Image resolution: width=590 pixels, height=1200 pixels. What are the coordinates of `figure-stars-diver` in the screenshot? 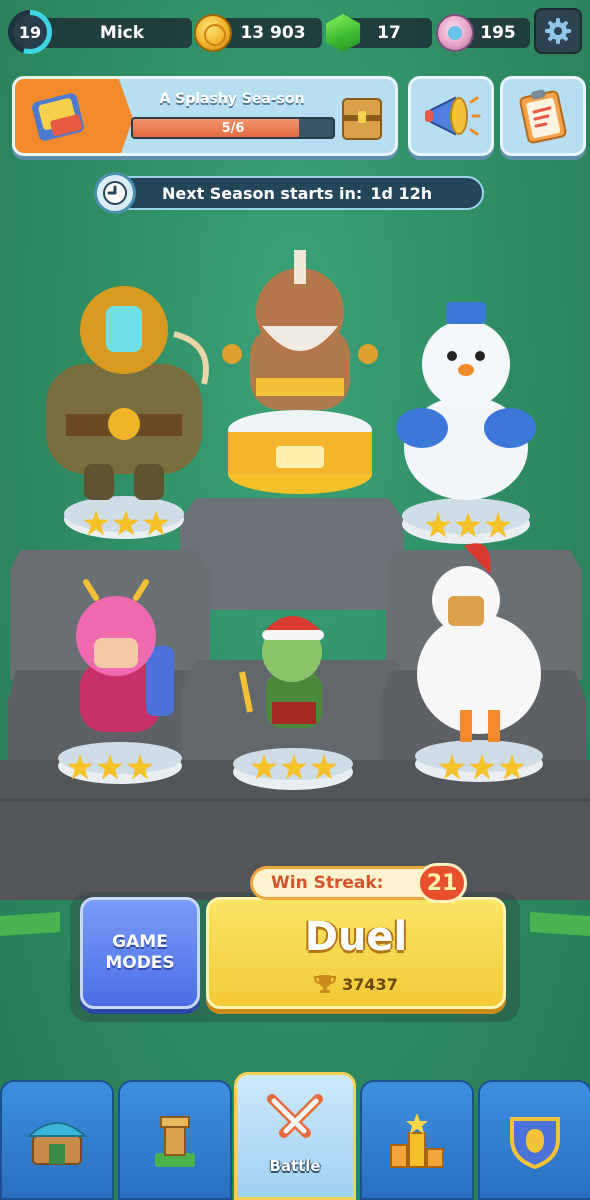 It's located at (126, 523).